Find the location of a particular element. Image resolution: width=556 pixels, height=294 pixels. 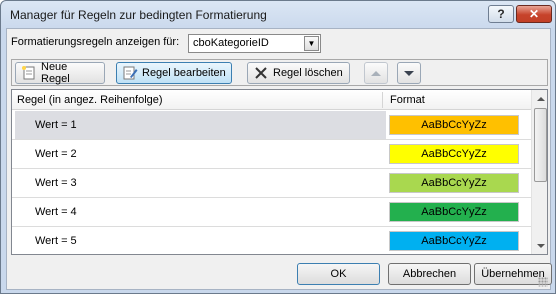

resize-grip is located at coordinates (543, 282).